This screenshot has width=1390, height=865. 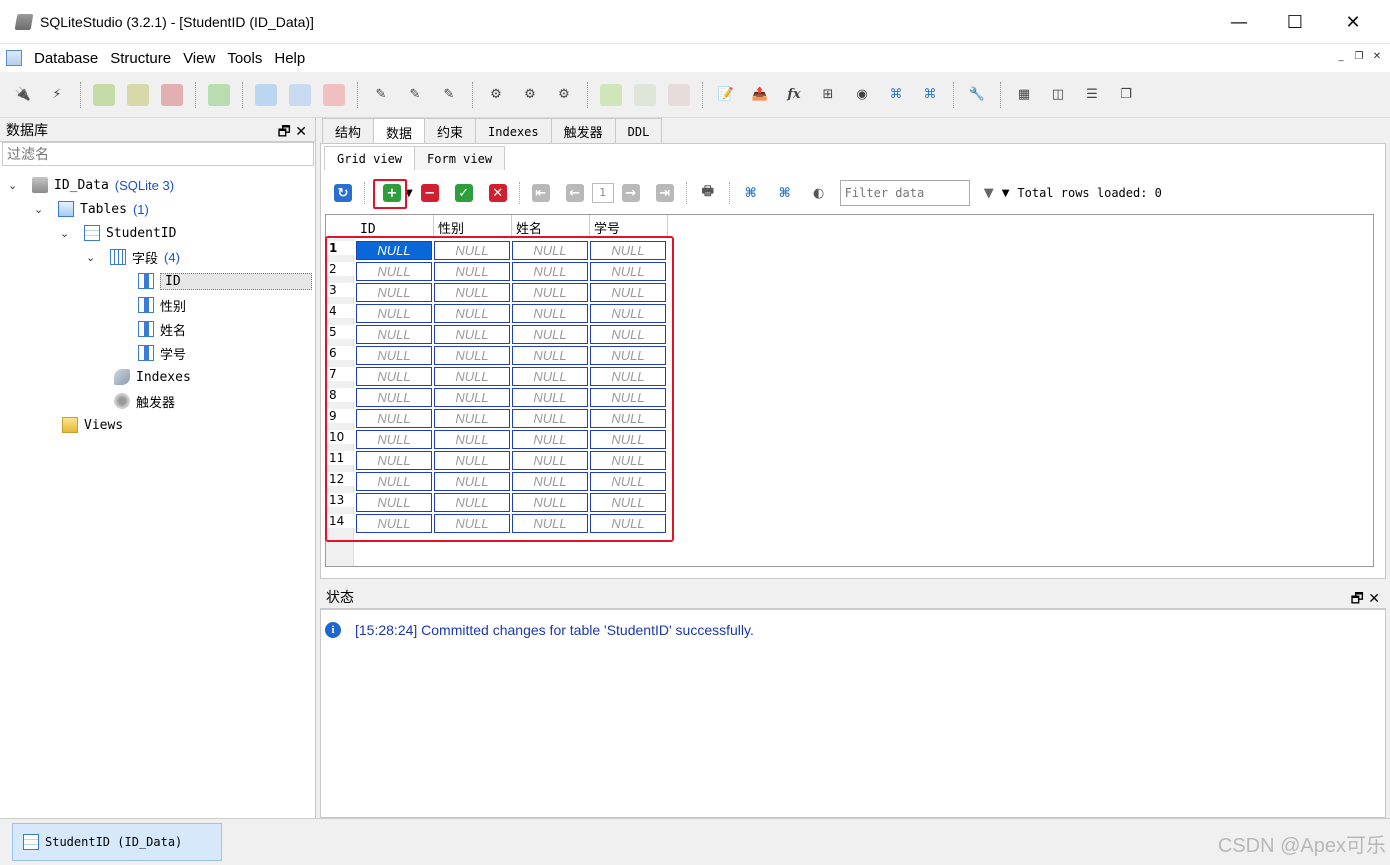 I want to click on row-number: 1, so click(x=341, y=248).